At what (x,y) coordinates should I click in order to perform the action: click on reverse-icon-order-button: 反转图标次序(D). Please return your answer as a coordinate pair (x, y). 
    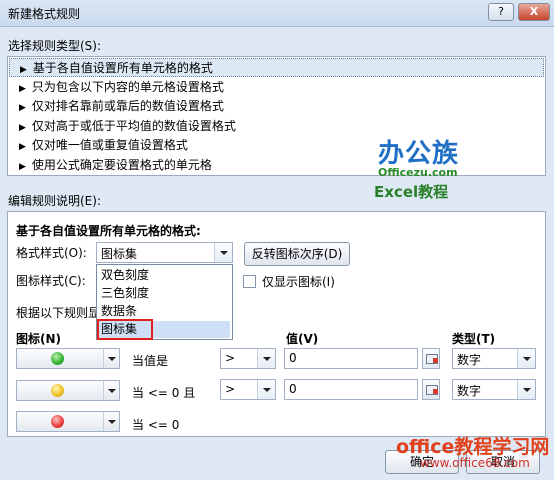
    Looking at the image, I should click on (297, 254).